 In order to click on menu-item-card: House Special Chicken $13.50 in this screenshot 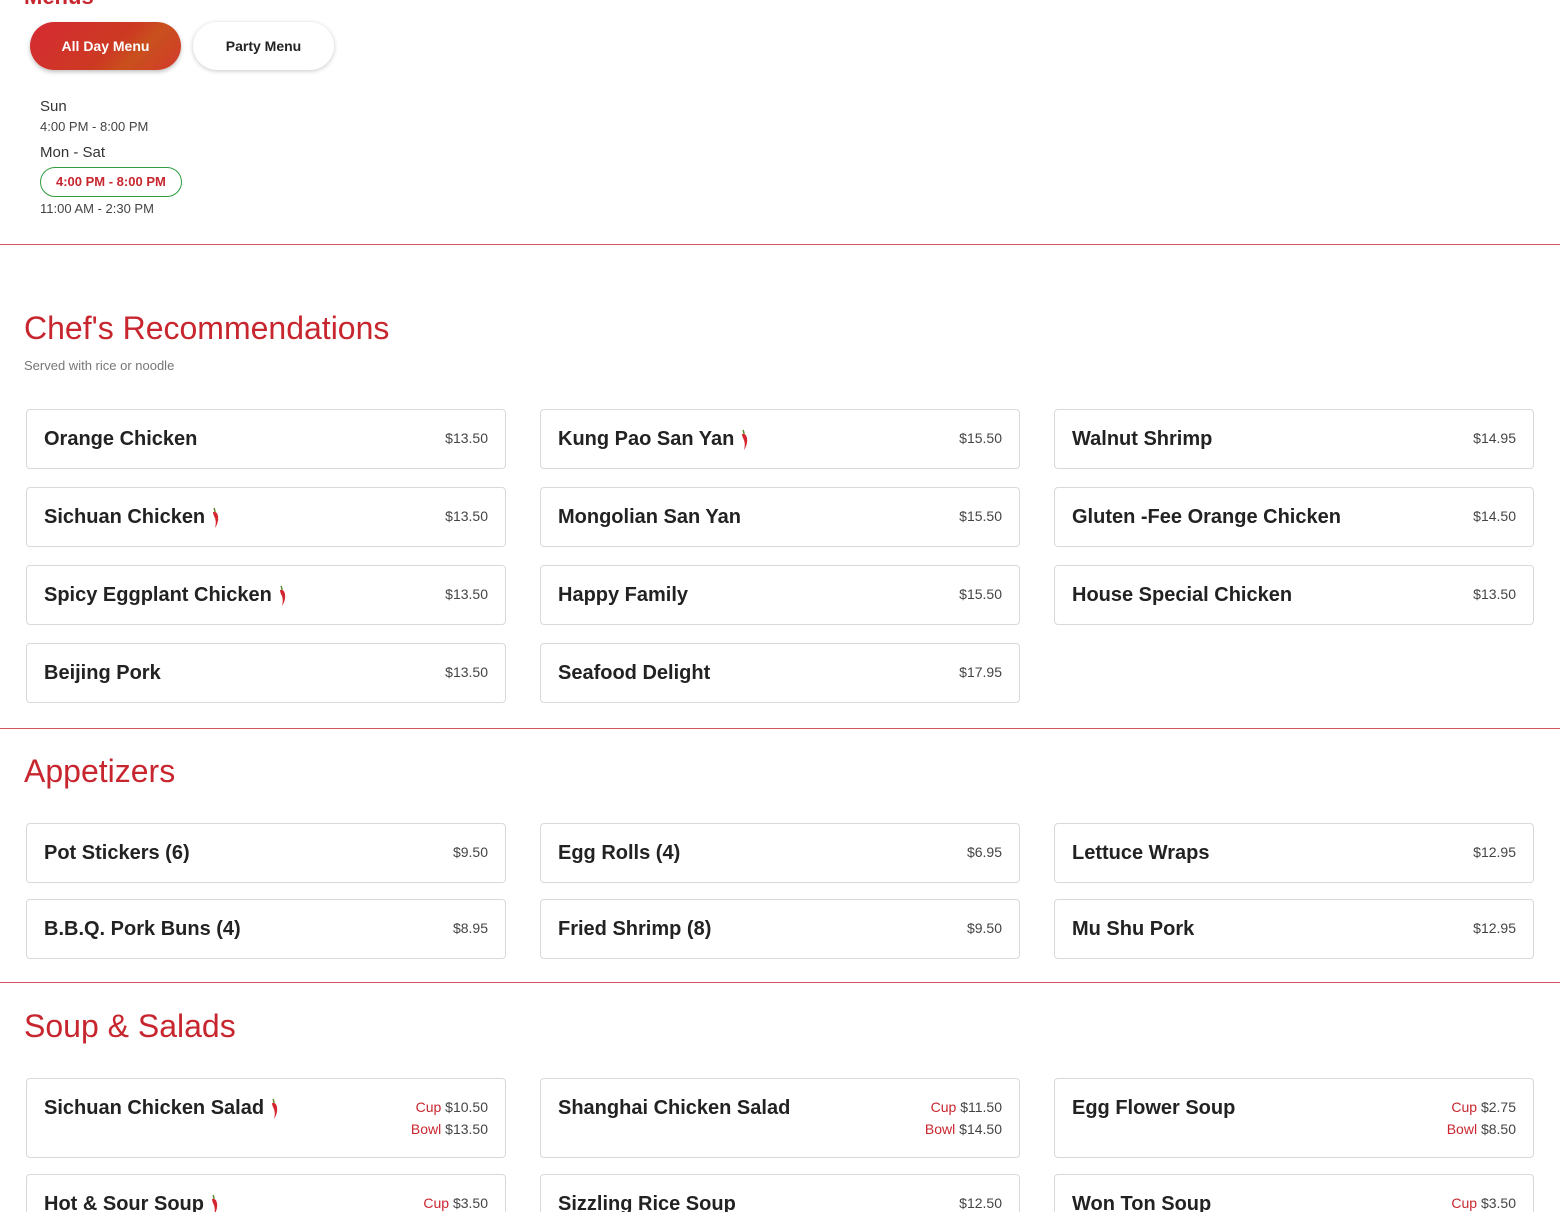, I will do `click(1294, 595)`.